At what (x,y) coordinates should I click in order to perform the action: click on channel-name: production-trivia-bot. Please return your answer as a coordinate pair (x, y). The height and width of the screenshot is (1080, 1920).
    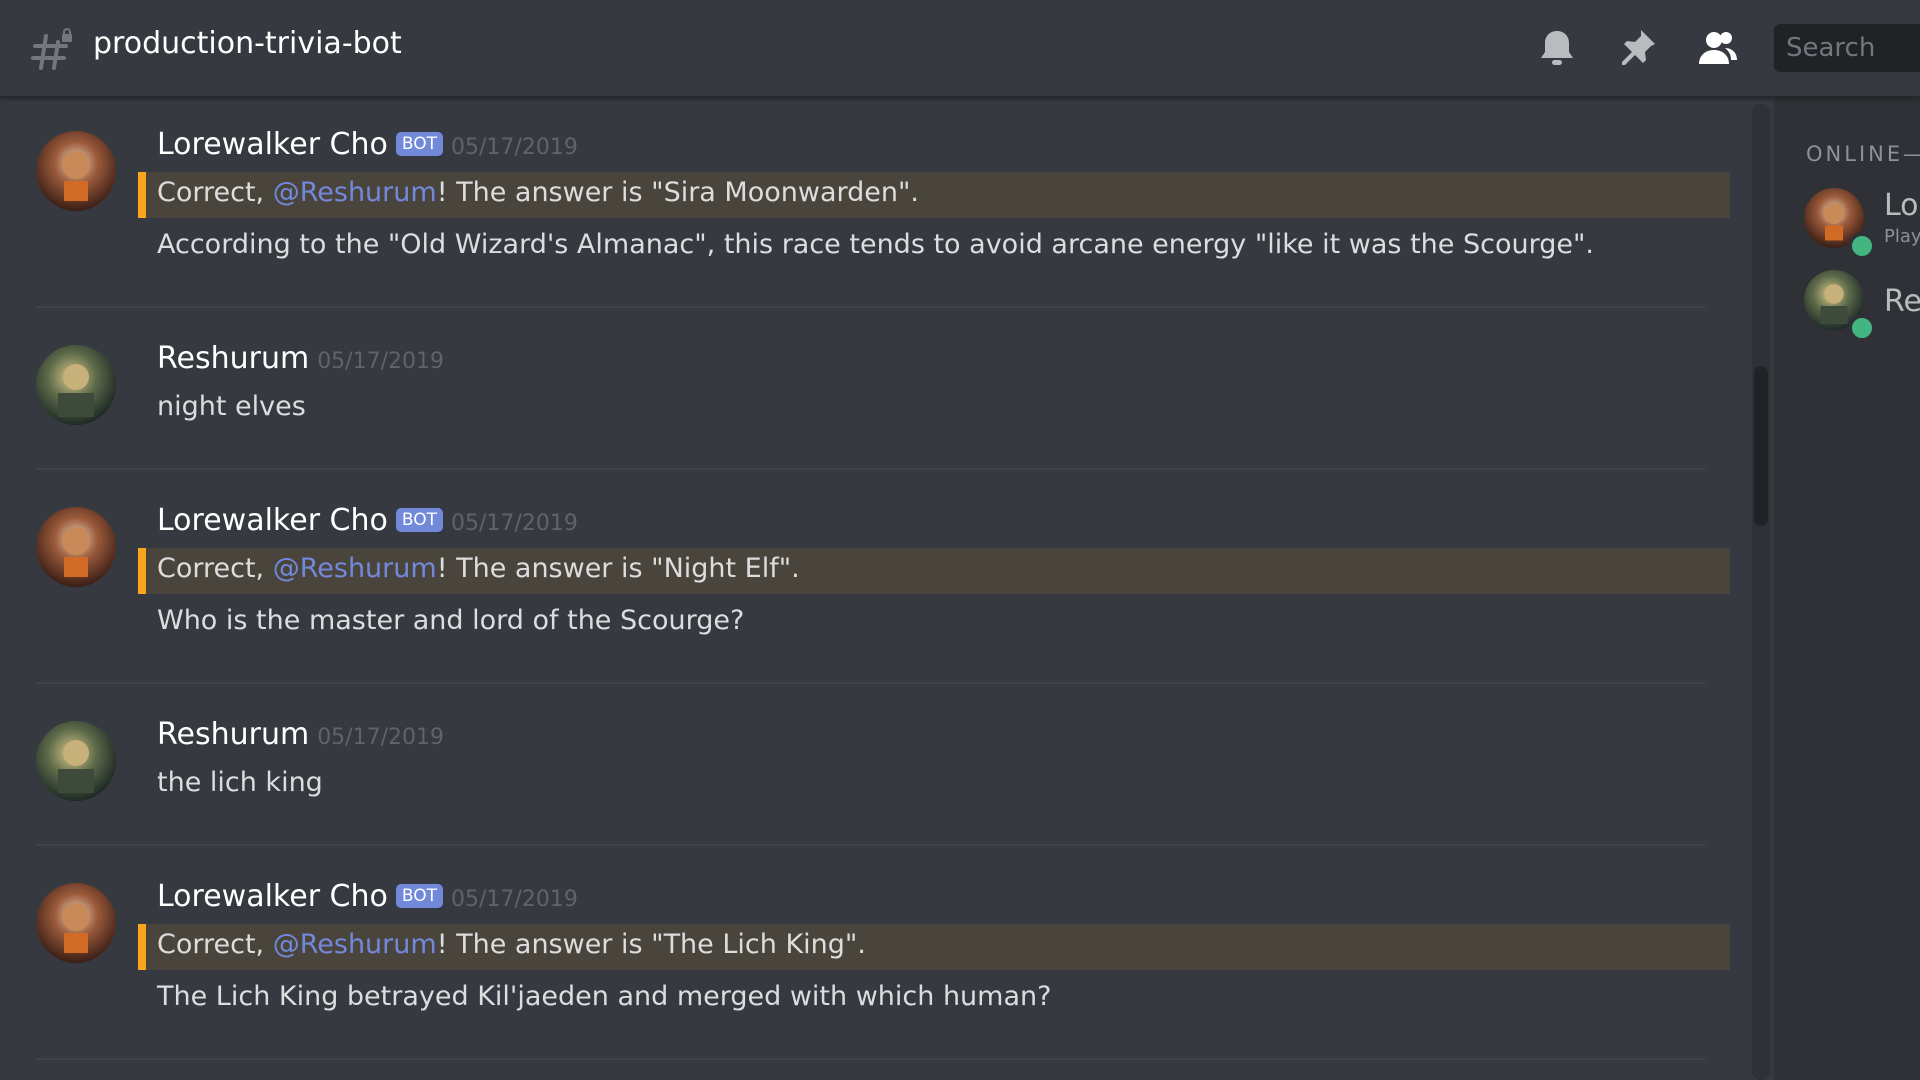
    Looking at the image, I should click on (247, 43).